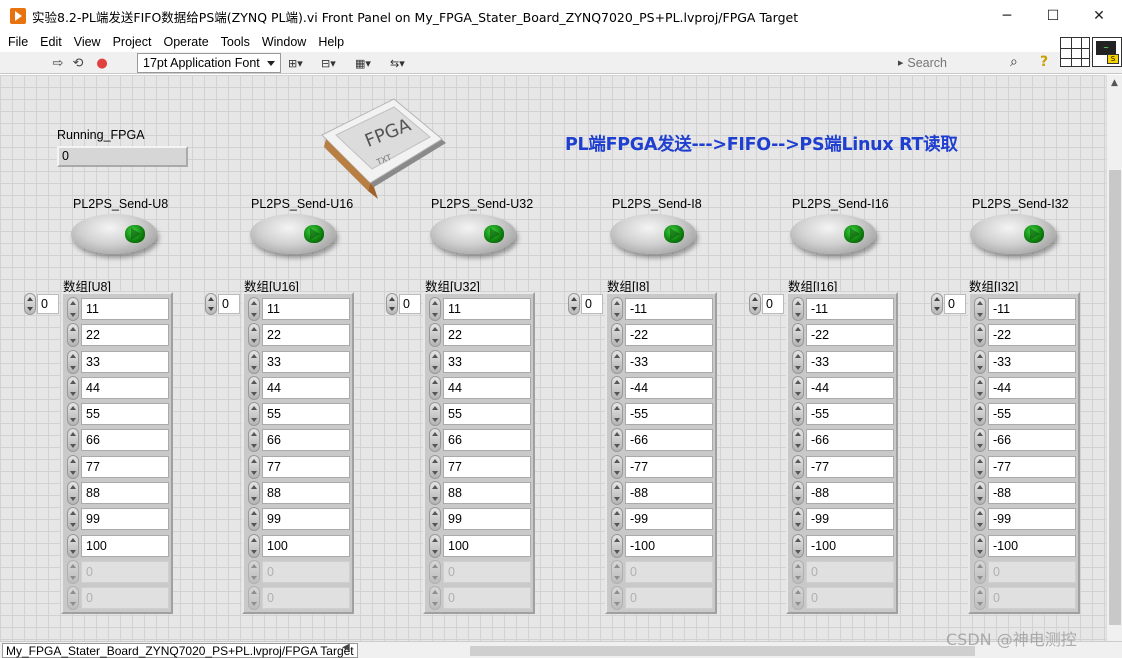 This screenshot has width=1122, height=658. Describe the element at coordinates (957, 63) in the screenshot. I see `search-input` at that location.